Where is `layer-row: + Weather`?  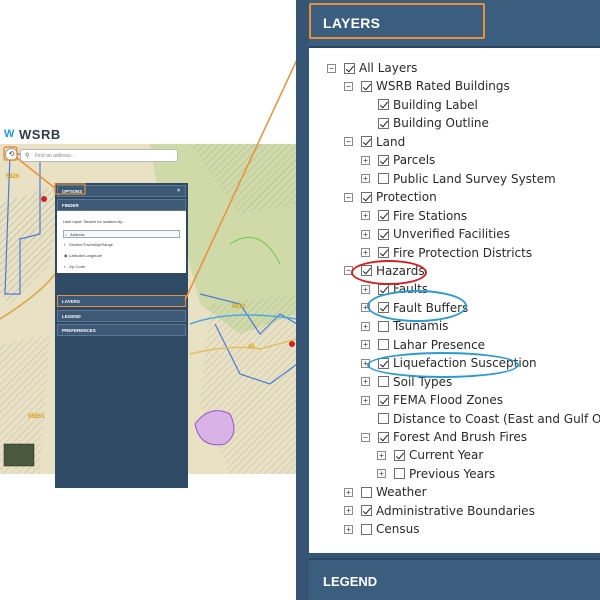
layer-row: + Weather is located at coordinates (385, 492).